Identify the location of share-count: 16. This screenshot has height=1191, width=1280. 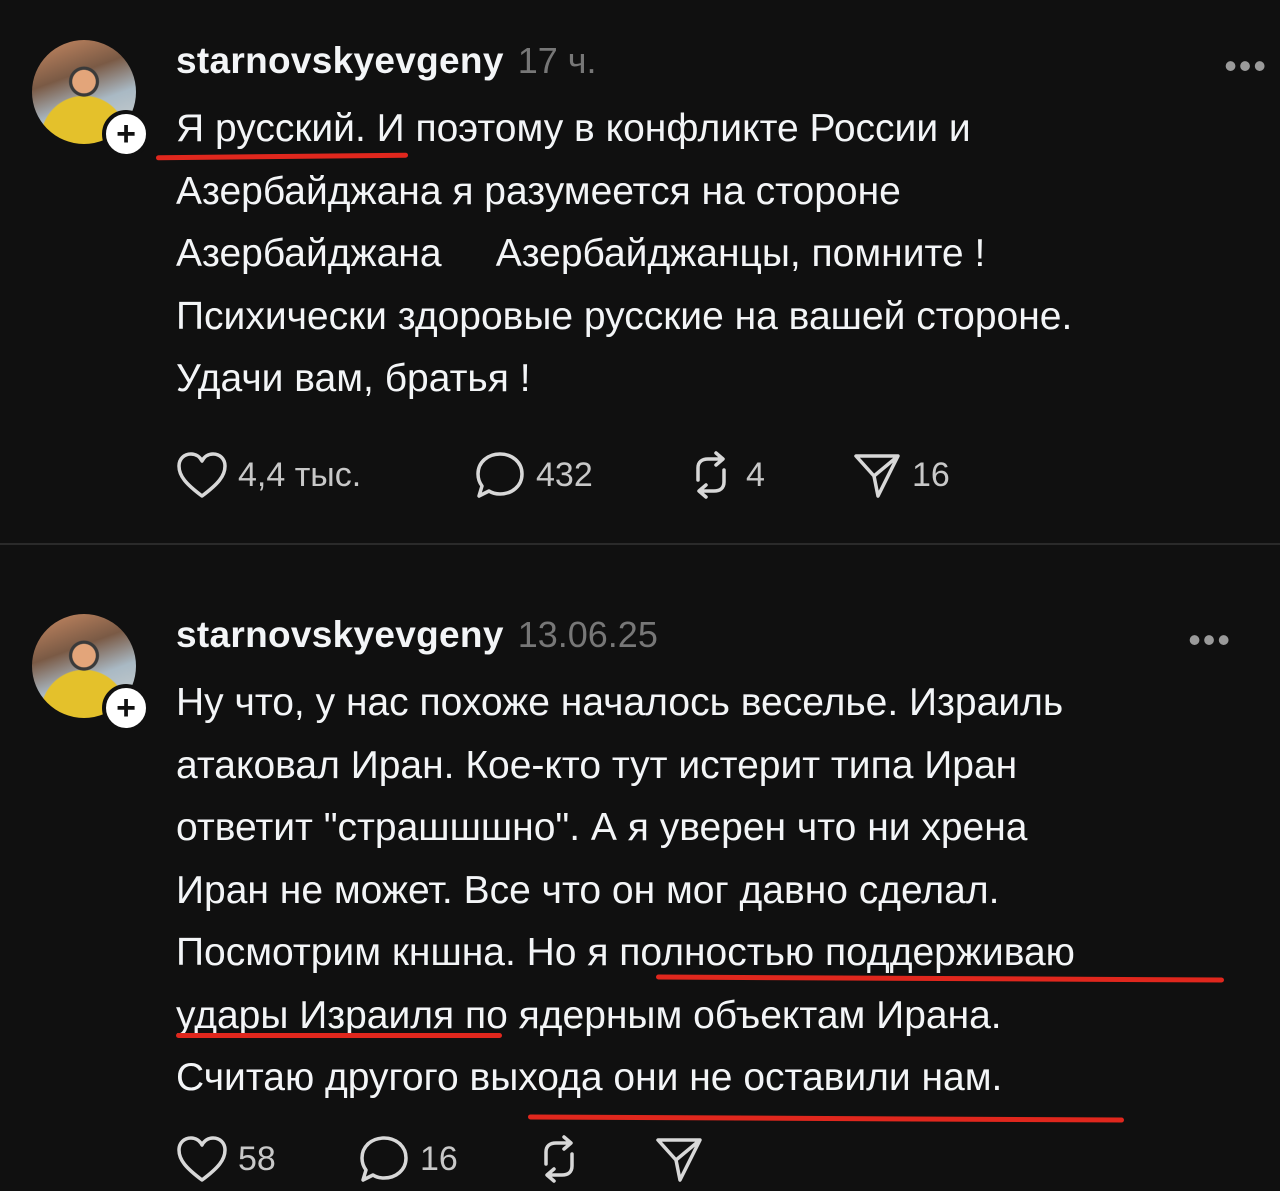
(931, 474).